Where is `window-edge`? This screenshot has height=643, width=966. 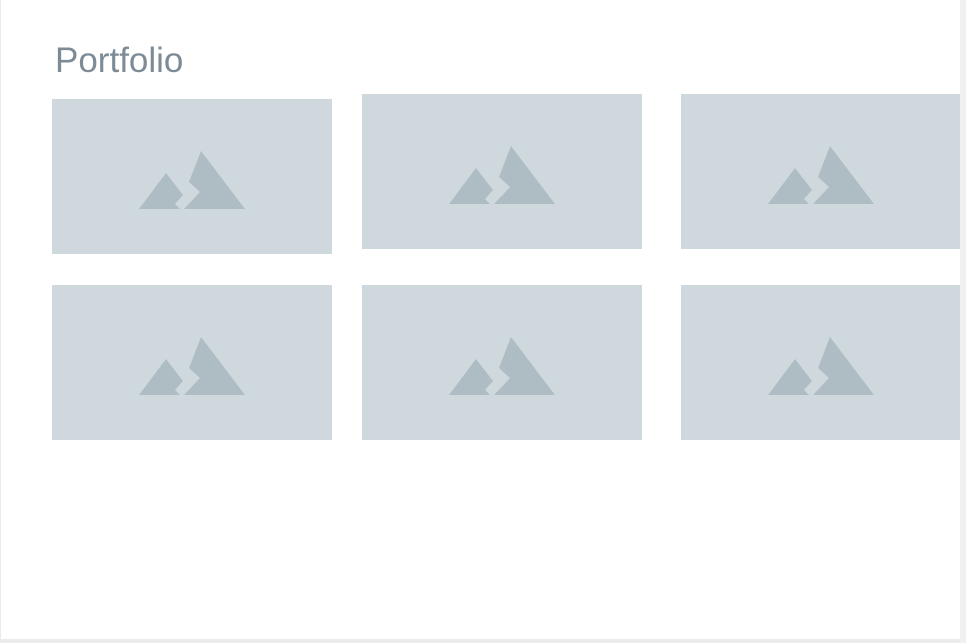 window-edge is located at coordinates (963, 321).